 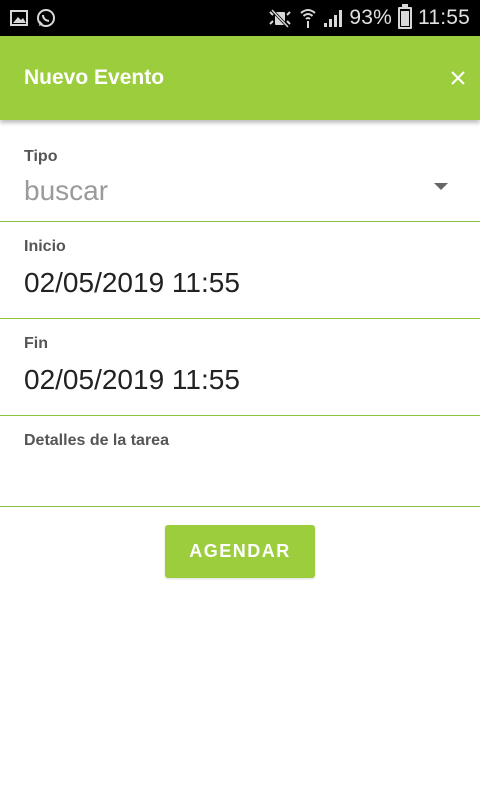 What do you see at coordinates (66, 190) in the screenshot?
I see `tipo-placeholder: buscar` at bounding box center [66, 190].